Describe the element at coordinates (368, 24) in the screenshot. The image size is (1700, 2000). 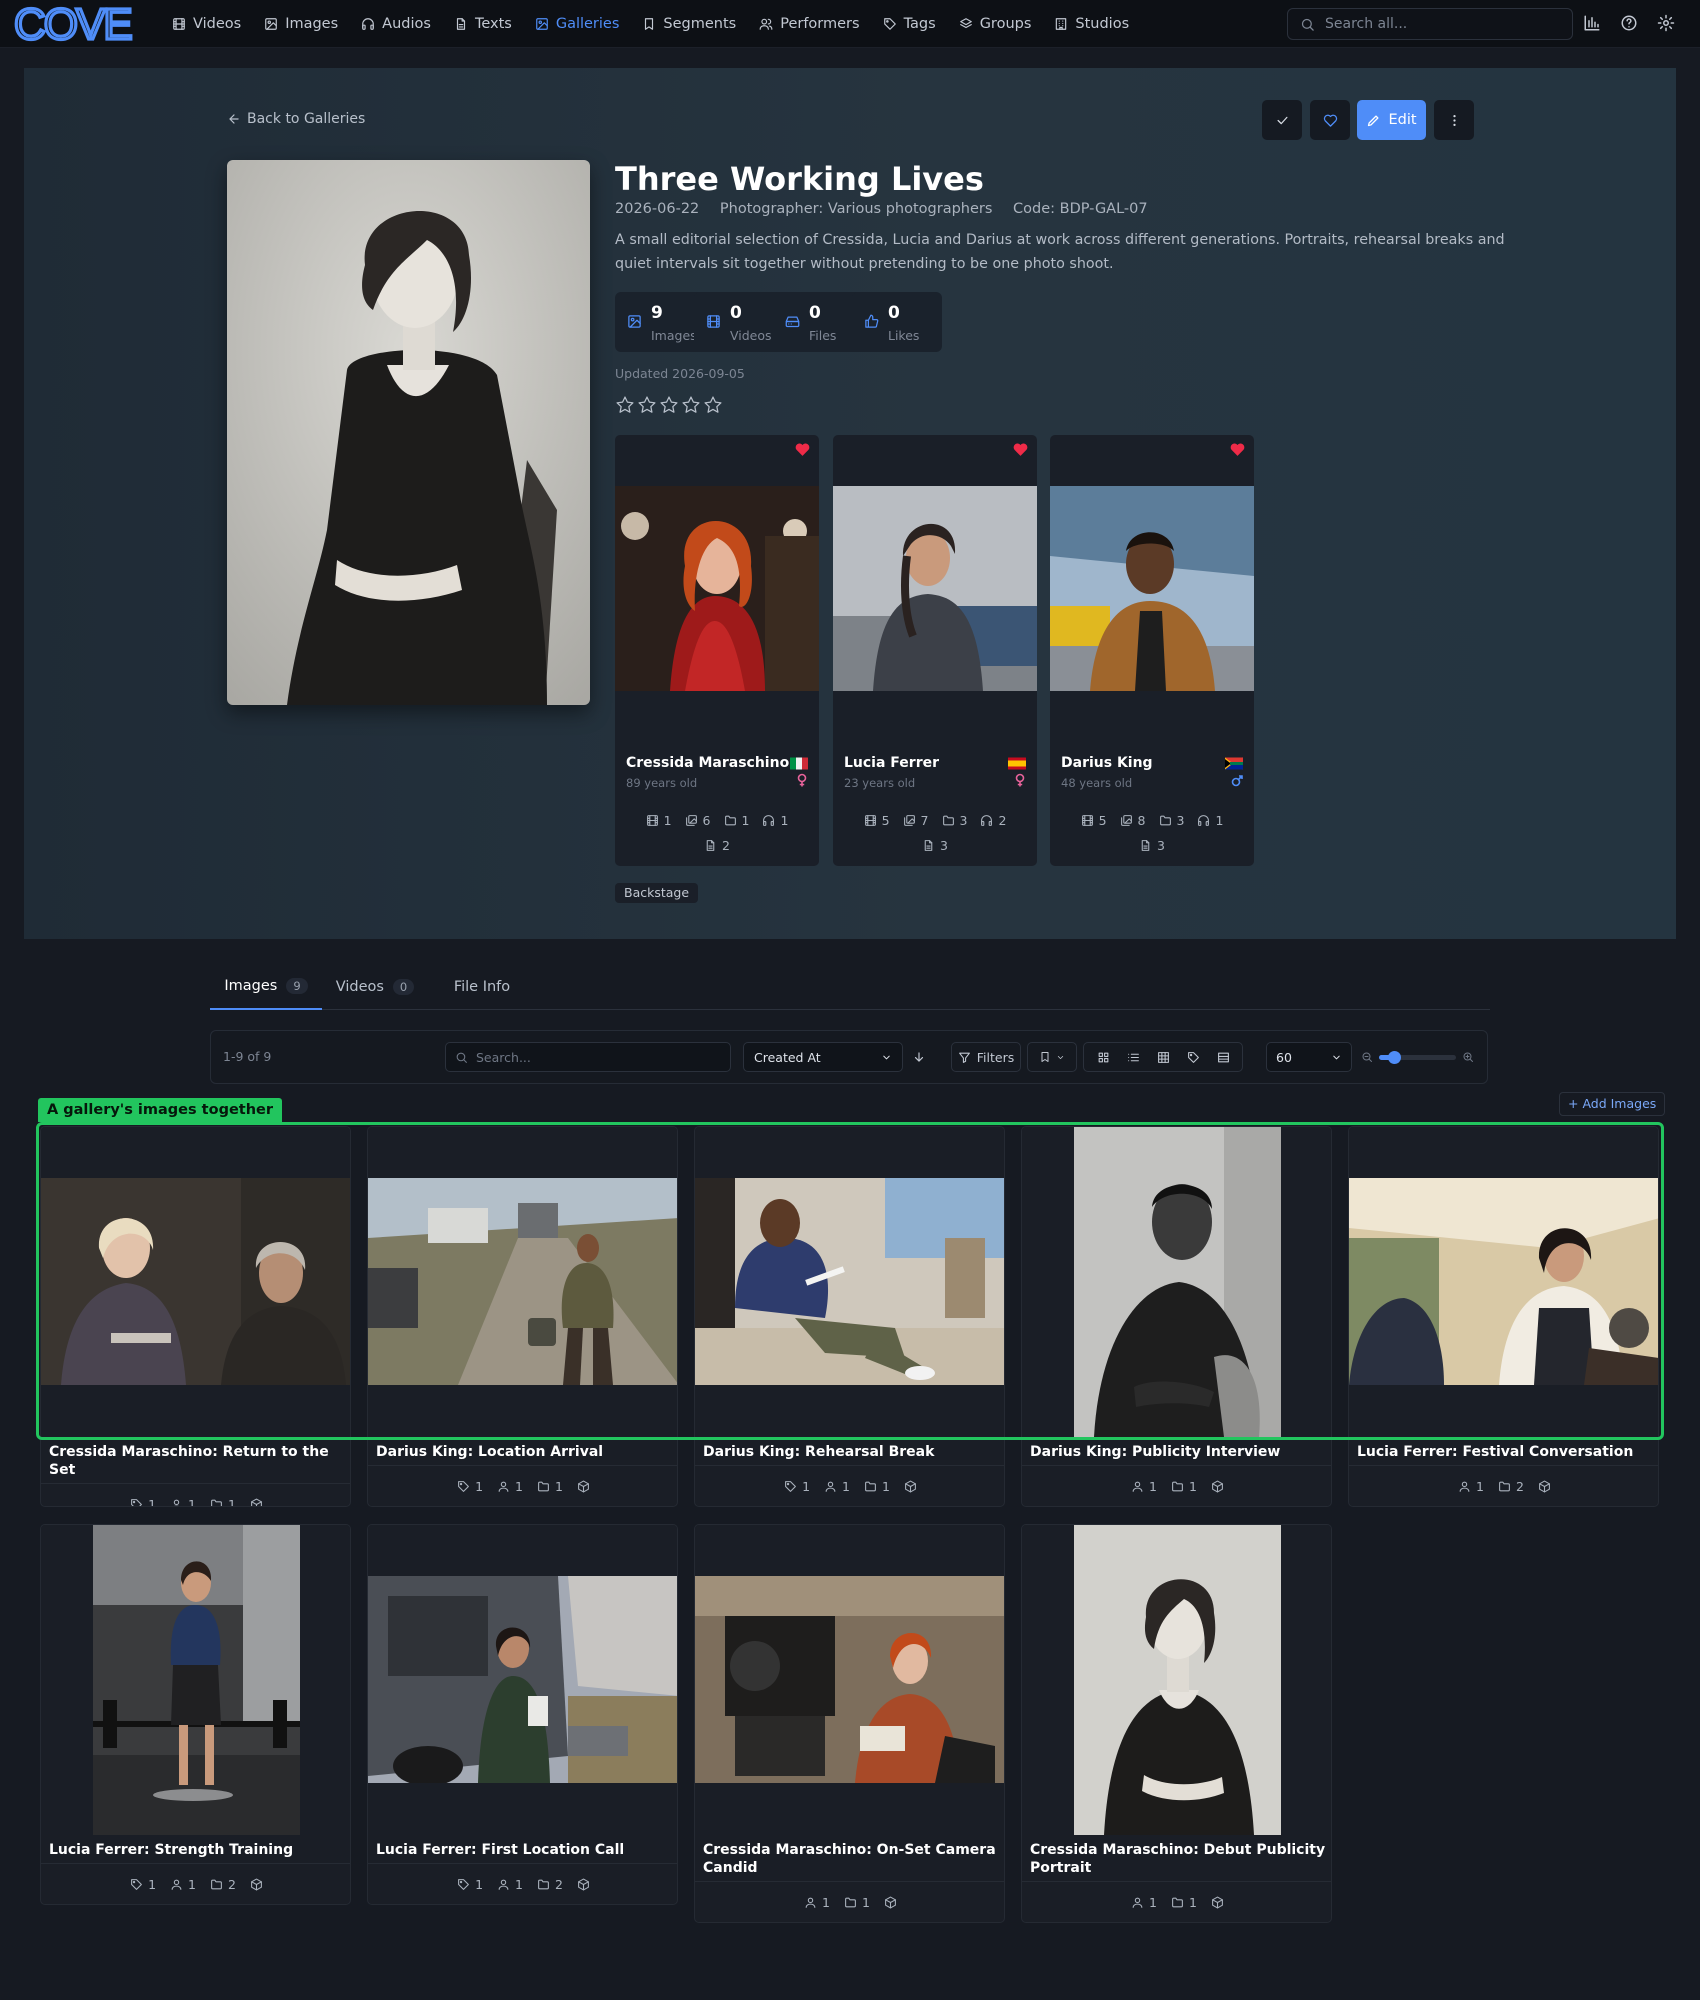
I see `headphones-icon` at that location.